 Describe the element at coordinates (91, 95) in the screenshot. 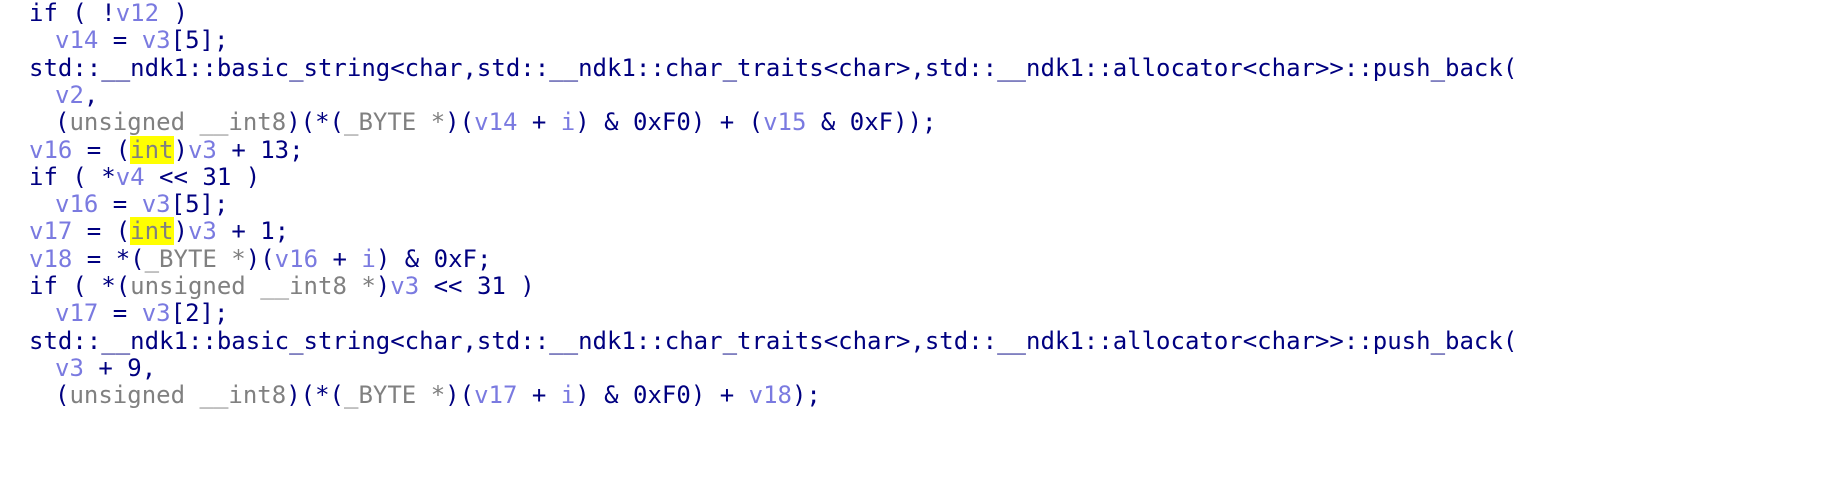

I see `code-token: ,` at that location.